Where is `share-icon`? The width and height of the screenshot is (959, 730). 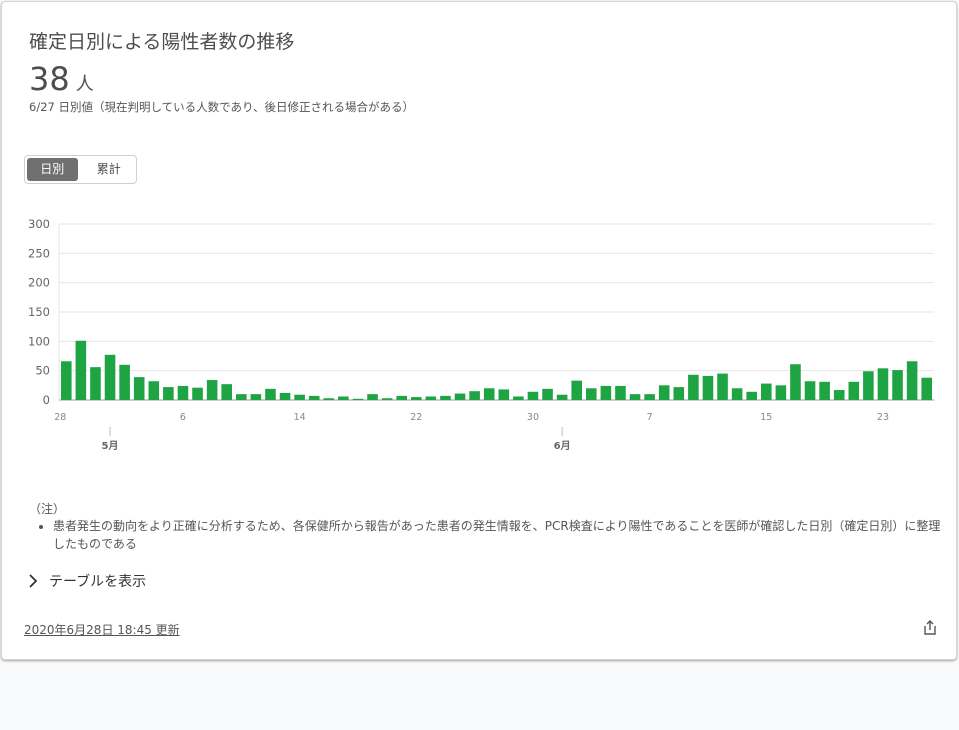
share-icon is located at coordinates (930, 628).